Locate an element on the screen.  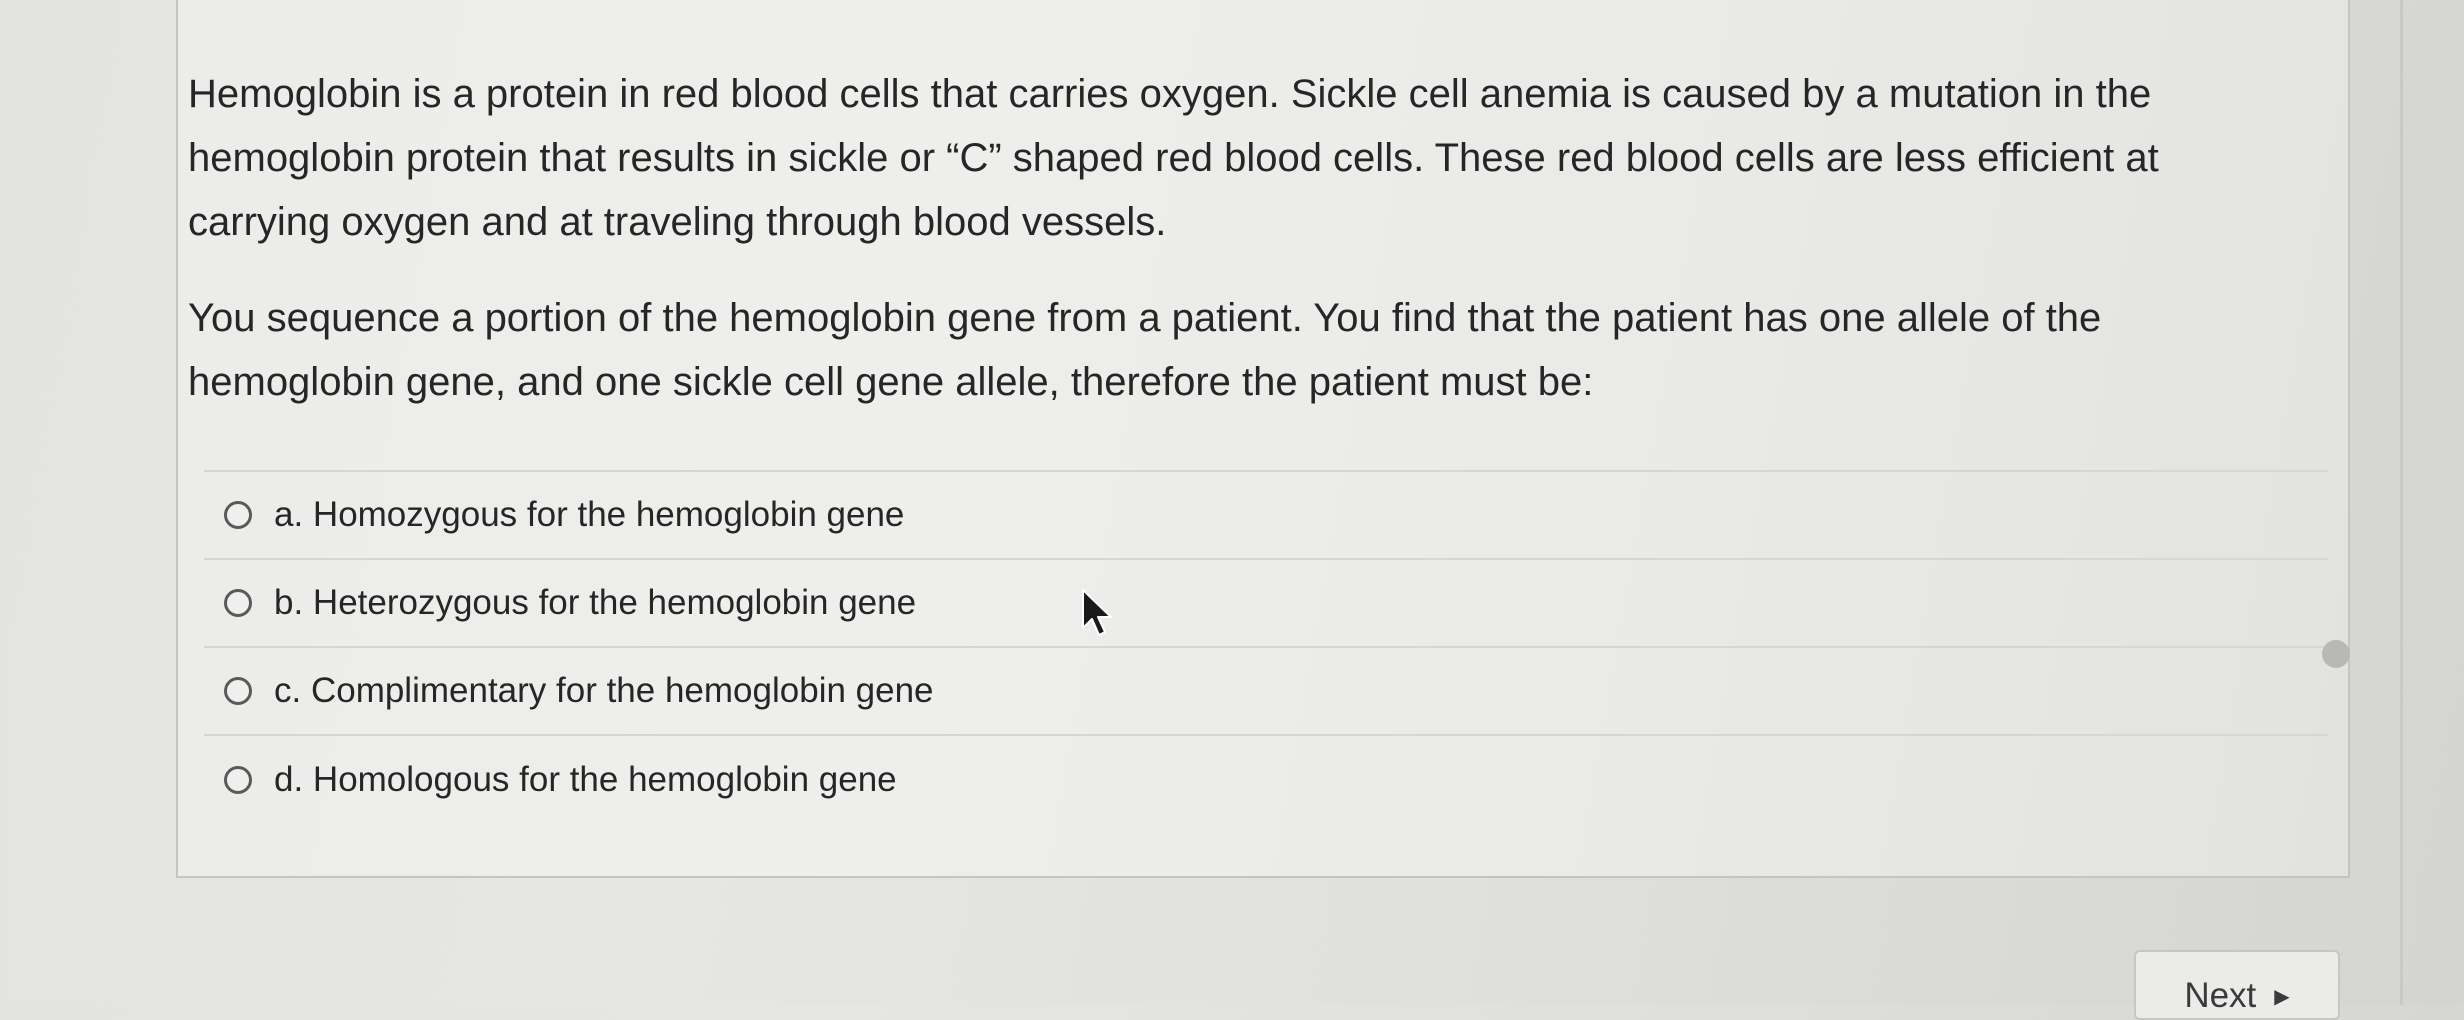
radio-button-a is located at coordinates (238, 515).